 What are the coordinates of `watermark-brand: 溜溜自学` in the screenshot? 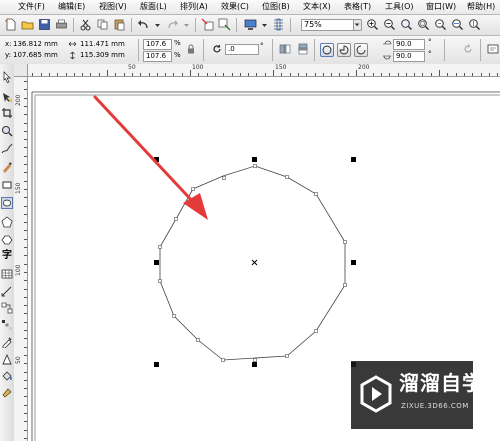 It's located at (441, 383).